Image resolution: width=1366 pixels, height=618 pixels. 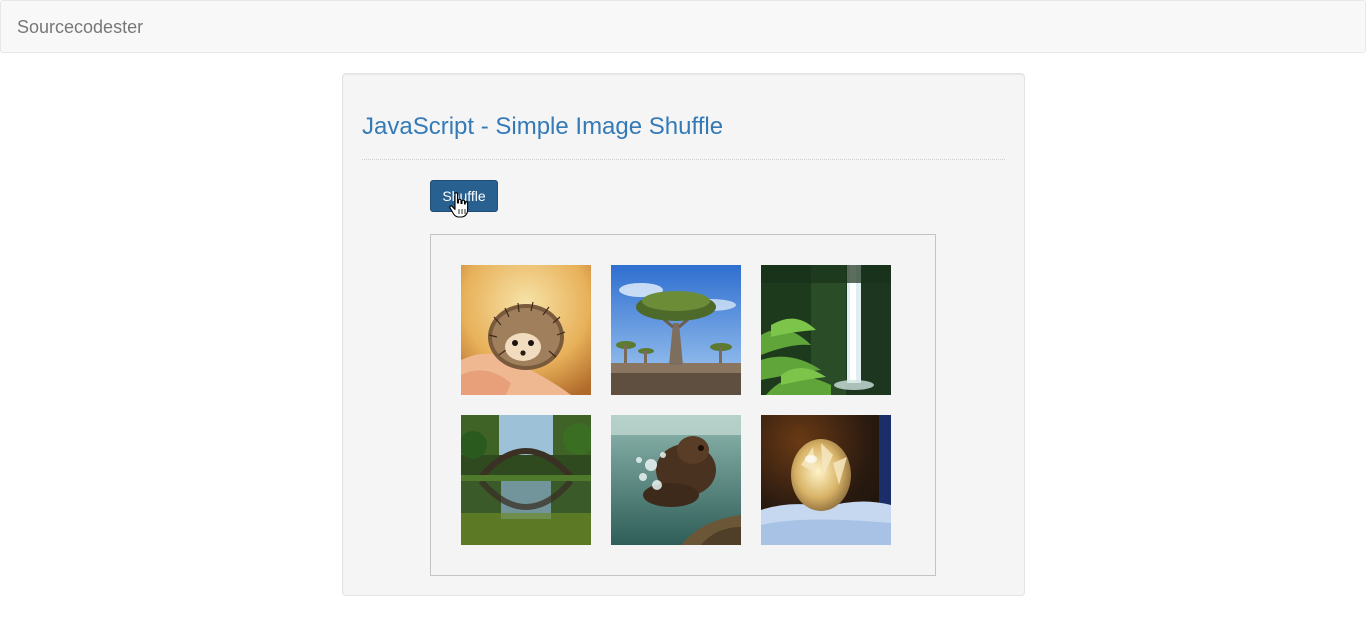 What do you see at coordinates (683, 26) in the screenshot?
I see `navbar: Sourcecodester` at bounding box center [683, 26].